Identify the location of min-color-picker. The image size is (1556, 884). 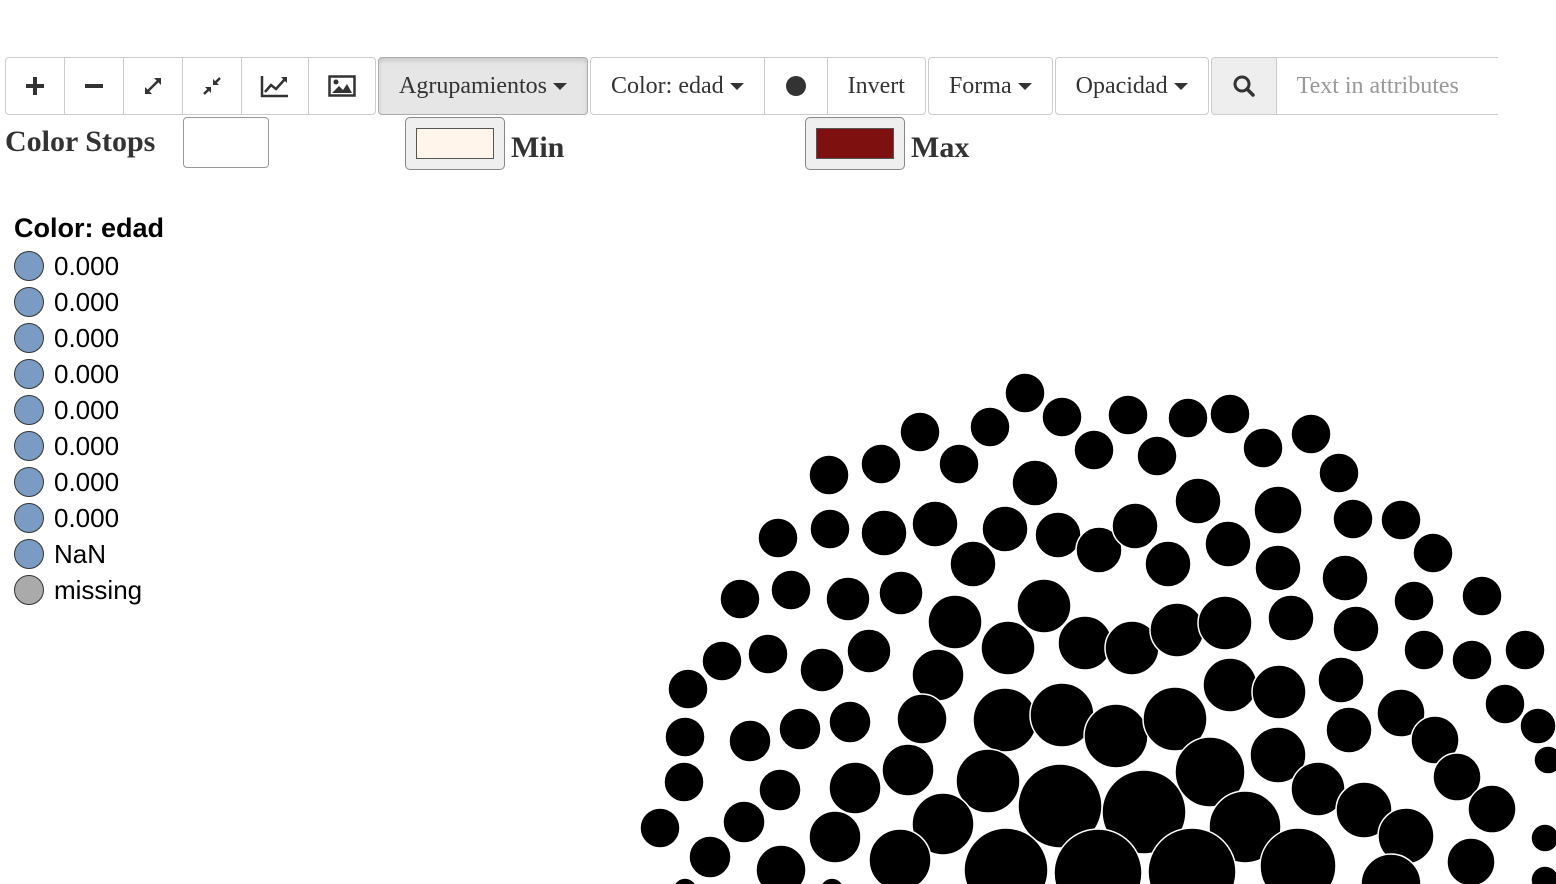
(455, 143).